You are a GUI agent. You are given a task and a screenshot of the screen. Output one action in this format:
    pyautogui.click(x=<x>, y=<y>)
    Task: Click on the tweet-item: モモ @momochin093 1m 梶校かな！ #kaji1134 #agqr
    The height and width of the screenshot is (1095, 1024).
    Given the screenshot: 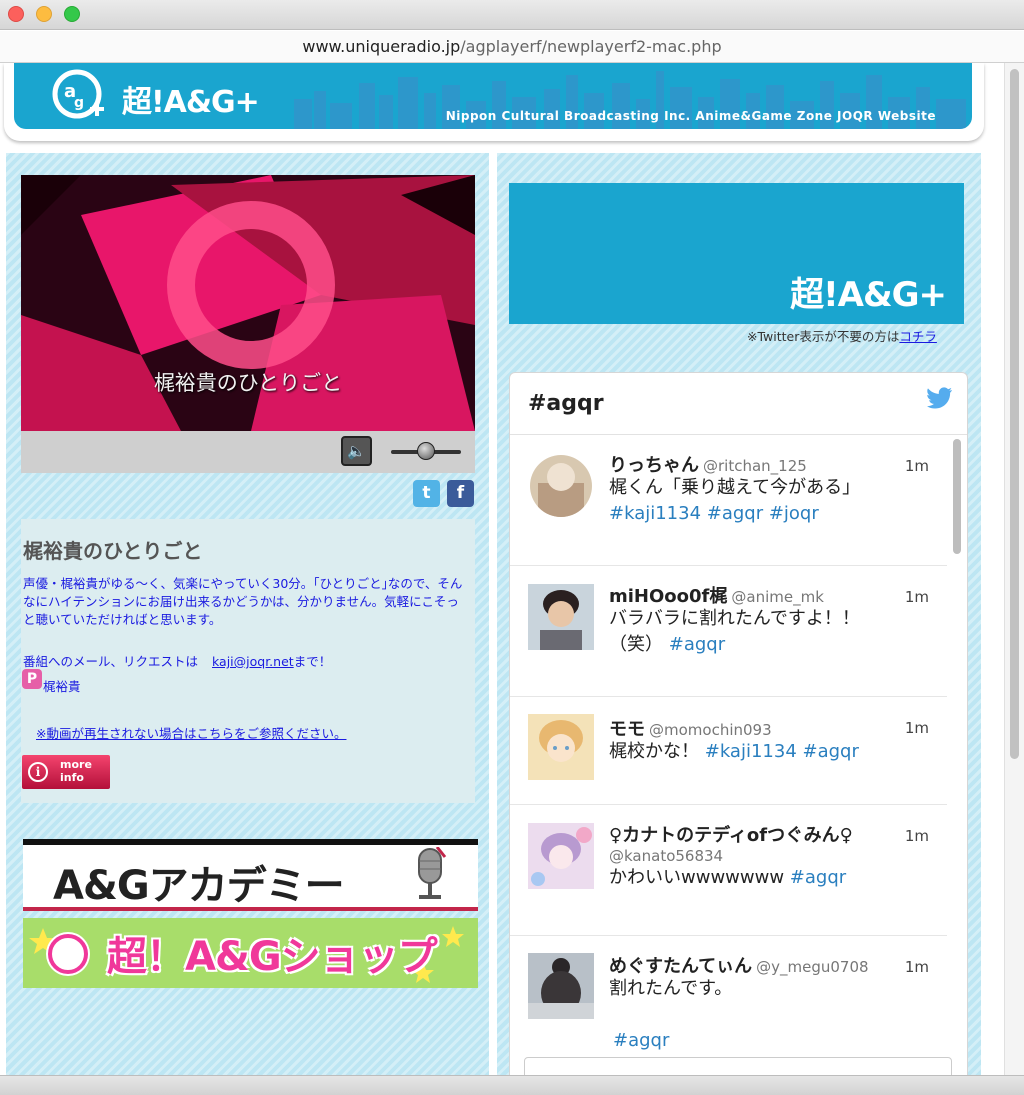 What is the action you would take?
    pyautogui.click(x=728, y=751)
    